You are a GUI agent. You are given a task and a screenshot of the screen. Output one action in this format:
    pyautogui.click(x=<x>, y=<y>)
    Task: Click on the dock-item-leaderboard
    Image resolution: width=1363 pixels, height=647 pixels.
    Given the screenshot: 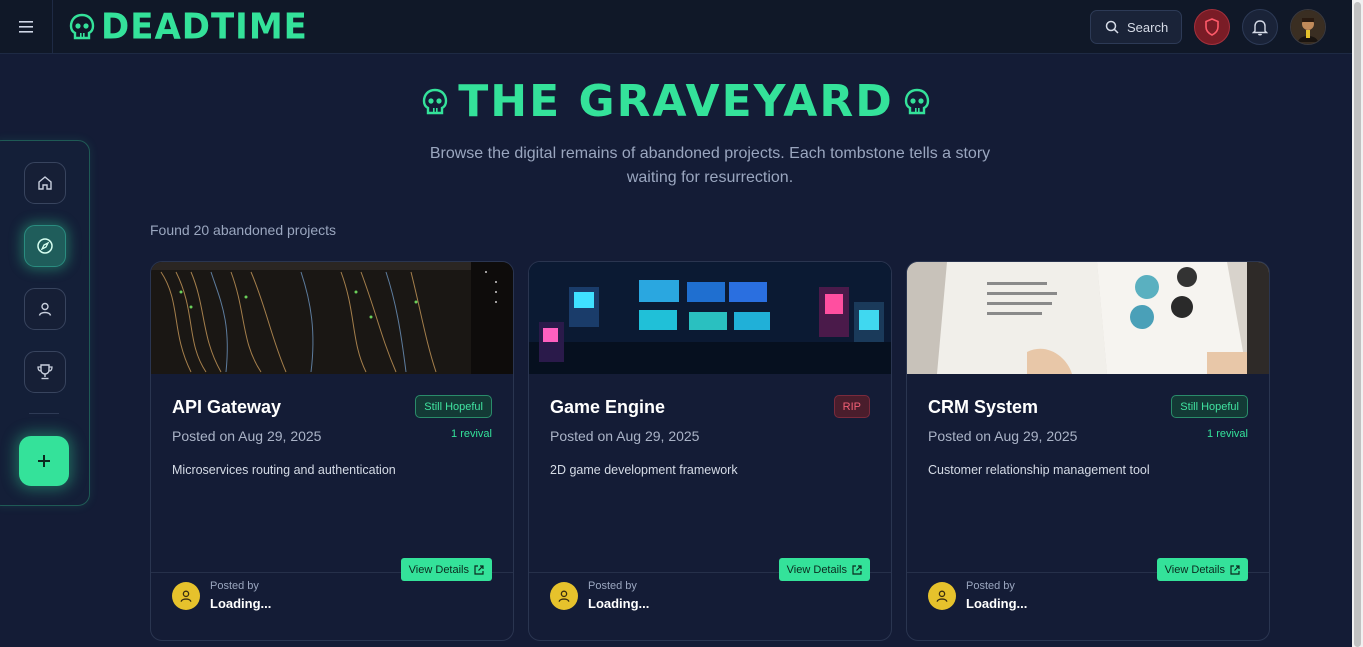 What is the action you would take?
    pyautogui.click(x=45, y=372)
    